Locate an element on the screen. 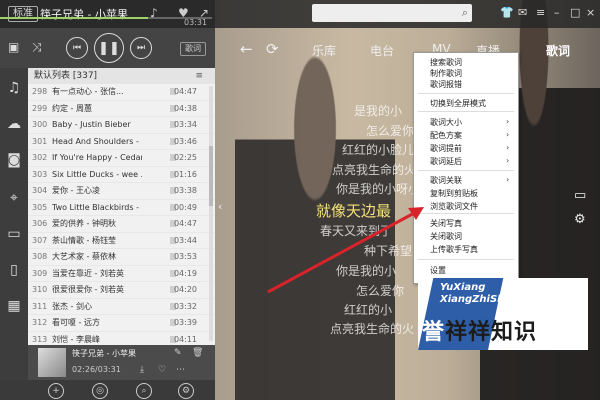 The height and width of the screenshot is (400, 600). context-menu-item: 上传歌手写真 is located at coordinates (454, 249).